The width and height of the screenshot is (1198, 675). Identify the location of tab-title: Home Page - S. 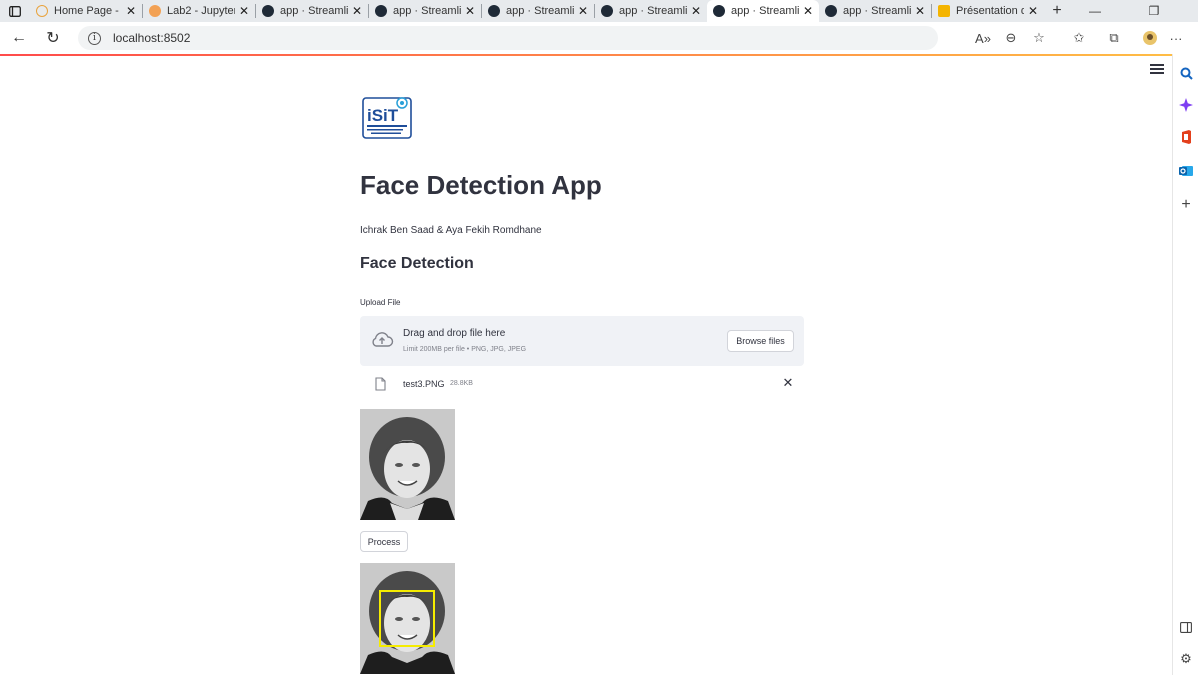
(88, 11).